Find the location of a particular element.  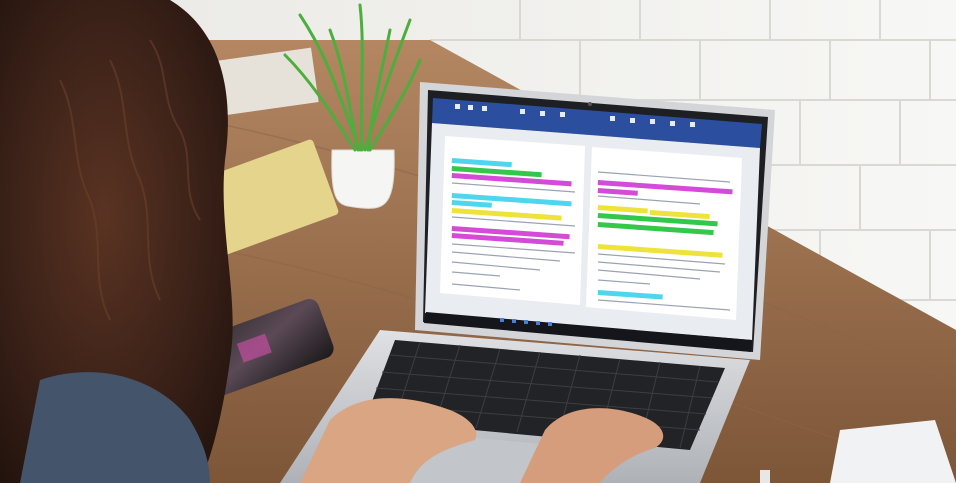

white-notebook is located at coordinates (893, 451).